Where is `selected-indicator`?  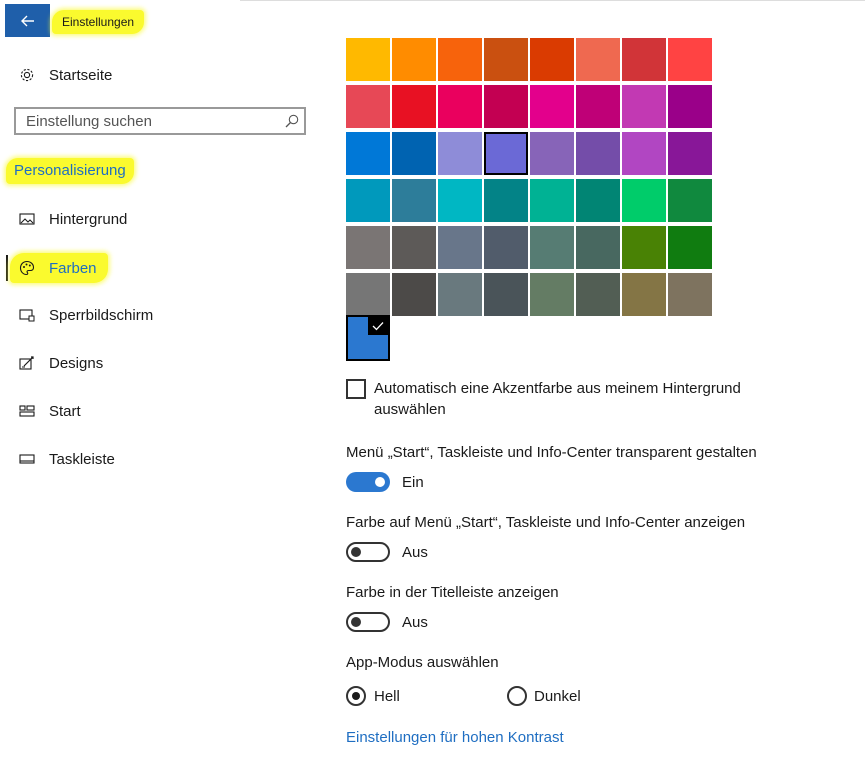 selected-indicator is located at coordinates (7, 268).